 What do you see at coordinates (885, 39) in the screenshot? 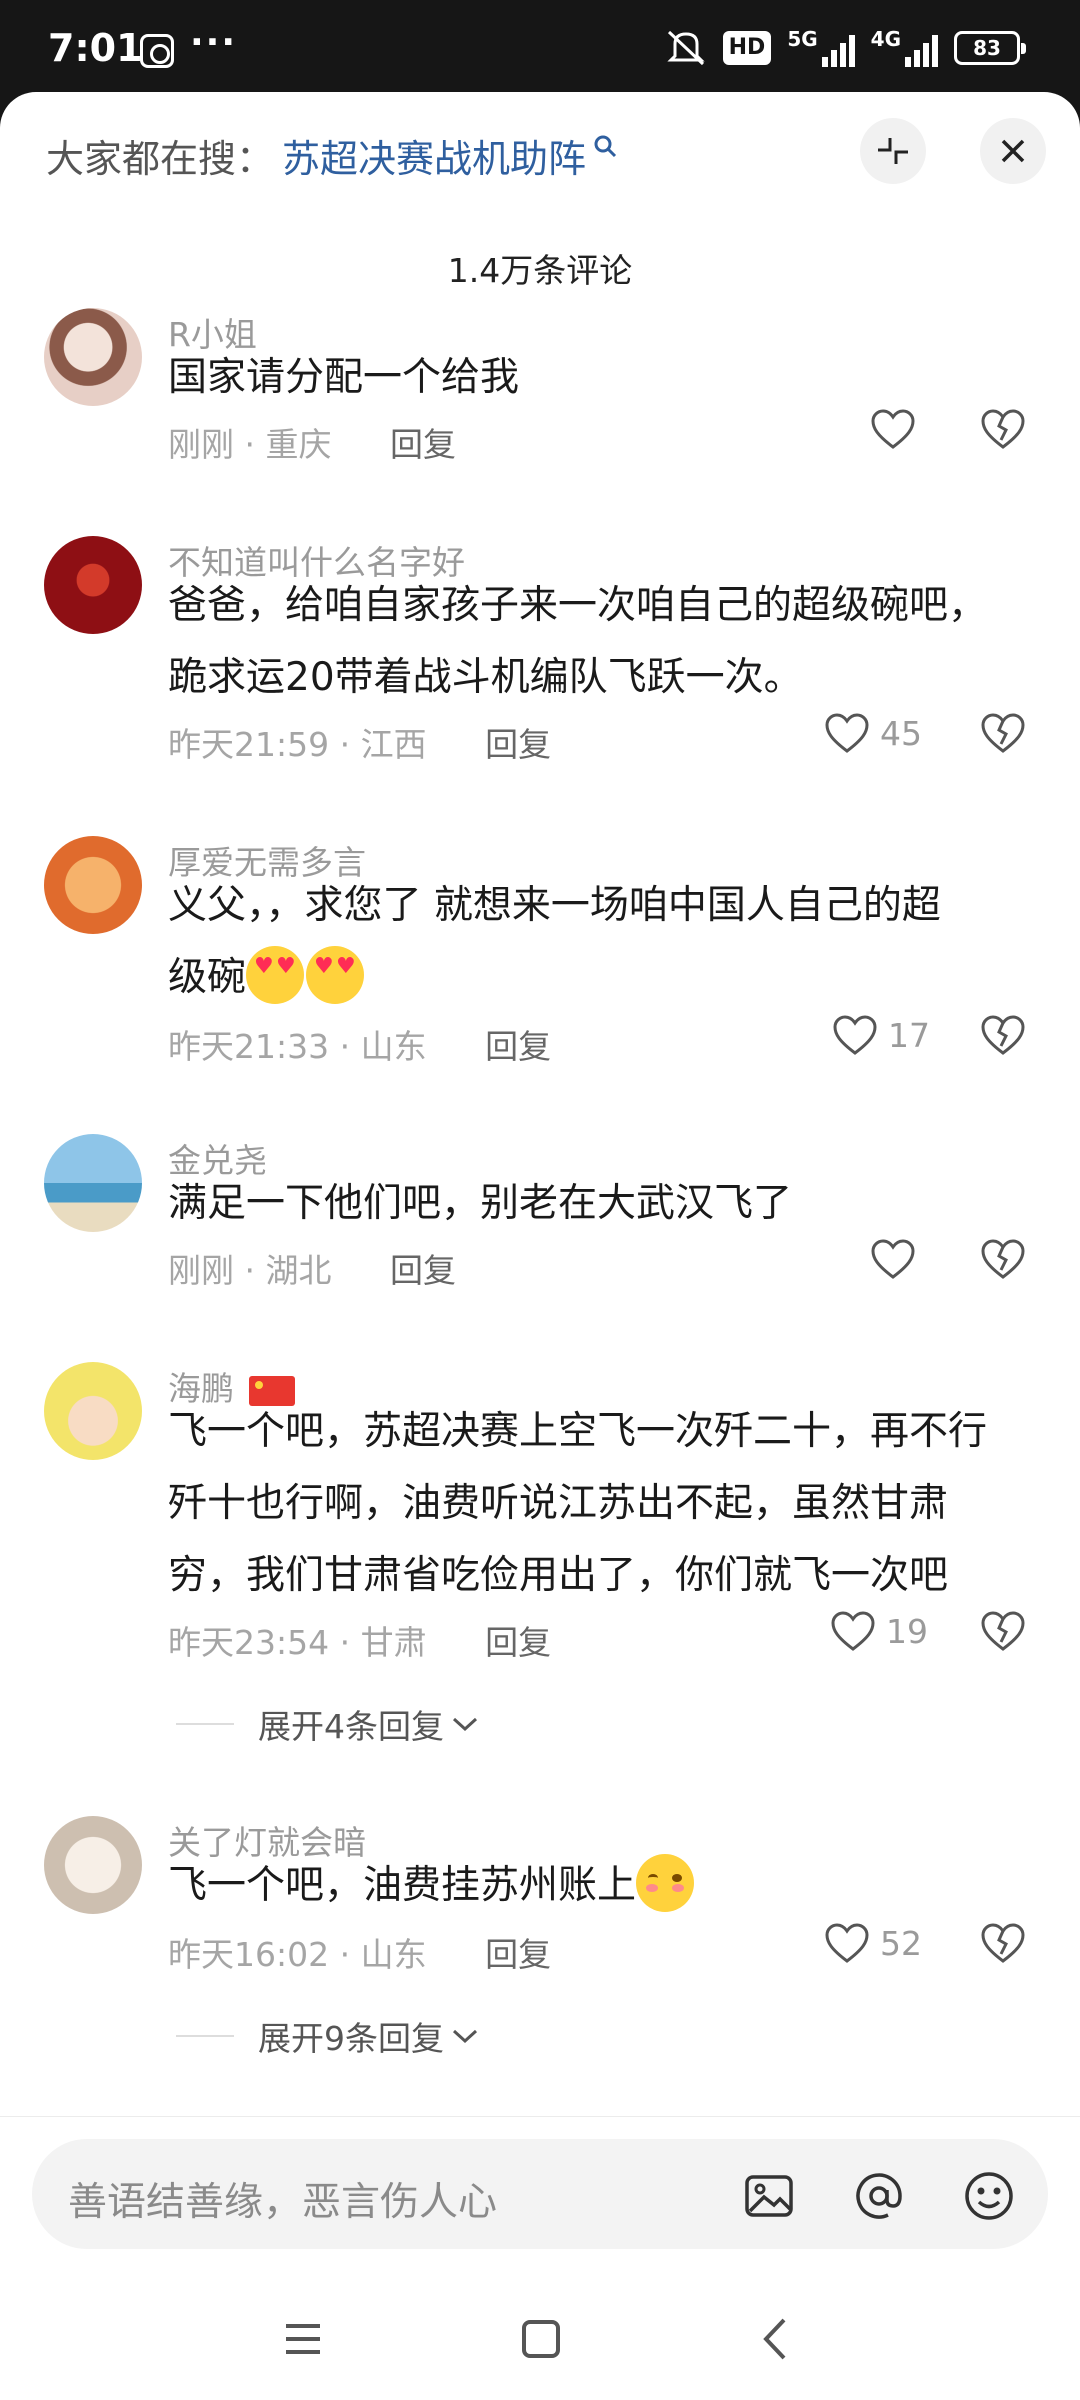
I see `net-label-4g: 4G` at bounding box center [885, 39].